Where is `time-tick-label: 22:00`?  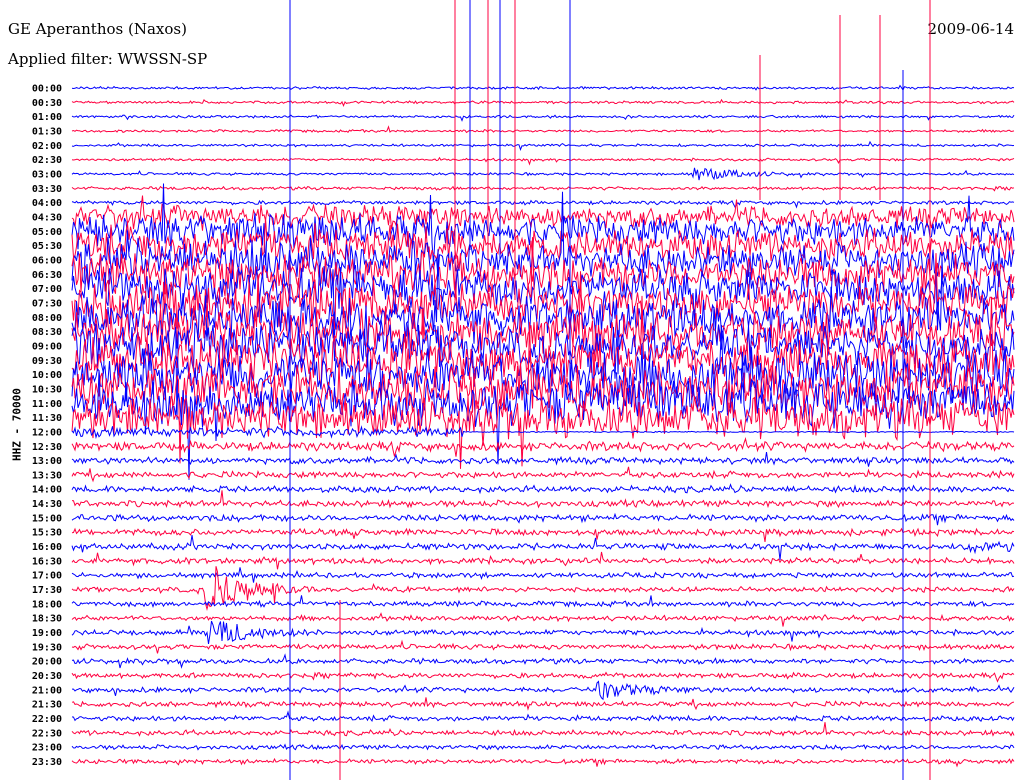
time-tick-label: 22:00 is located at coordinates (47, 719).